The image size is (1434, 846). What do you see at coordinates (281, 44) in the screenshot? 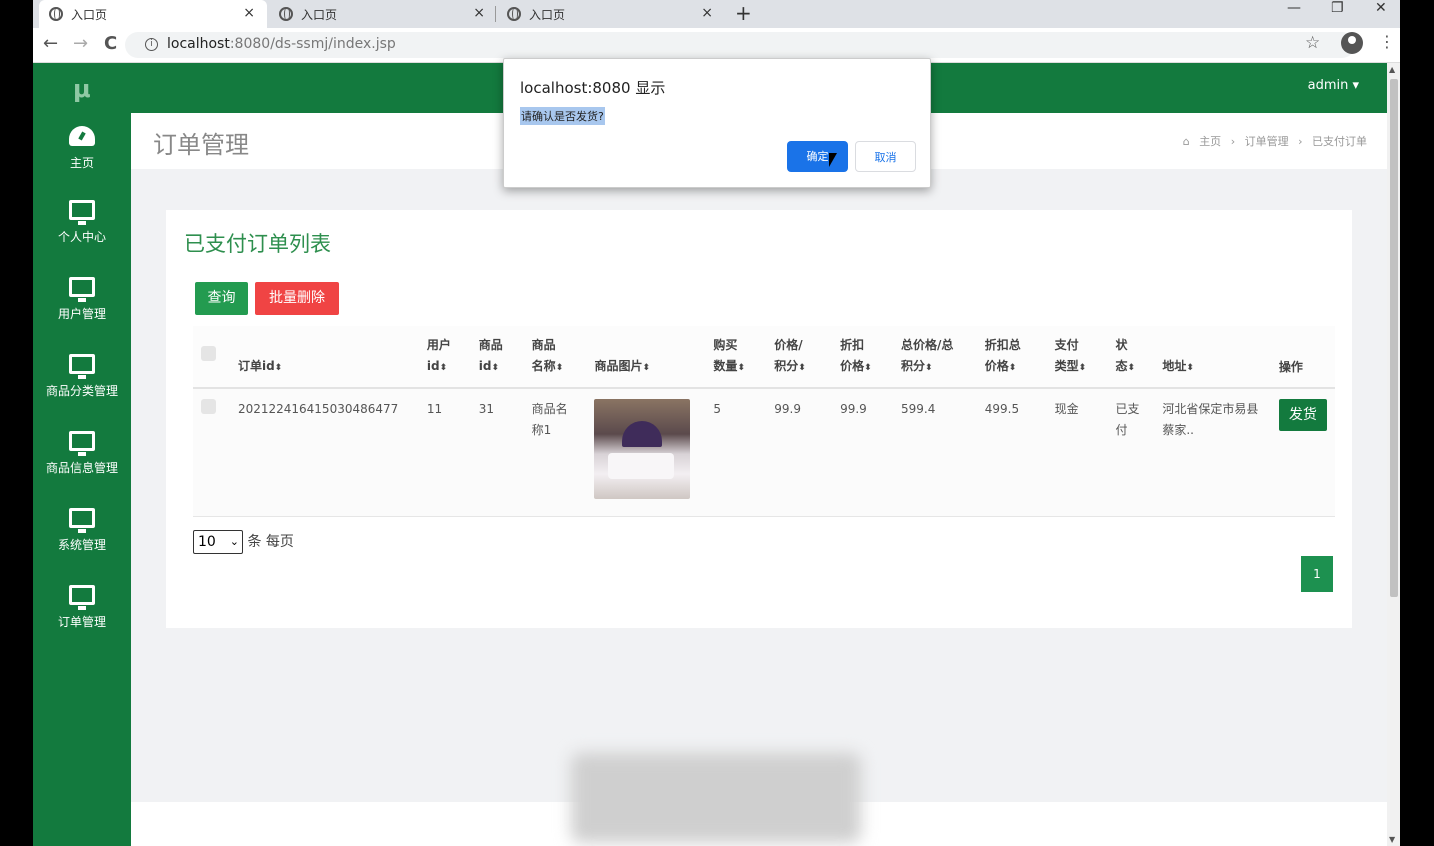
I see `url-text: localhost:8080/ds-ssmj/index.jsp` at bounding box center [281, 44].